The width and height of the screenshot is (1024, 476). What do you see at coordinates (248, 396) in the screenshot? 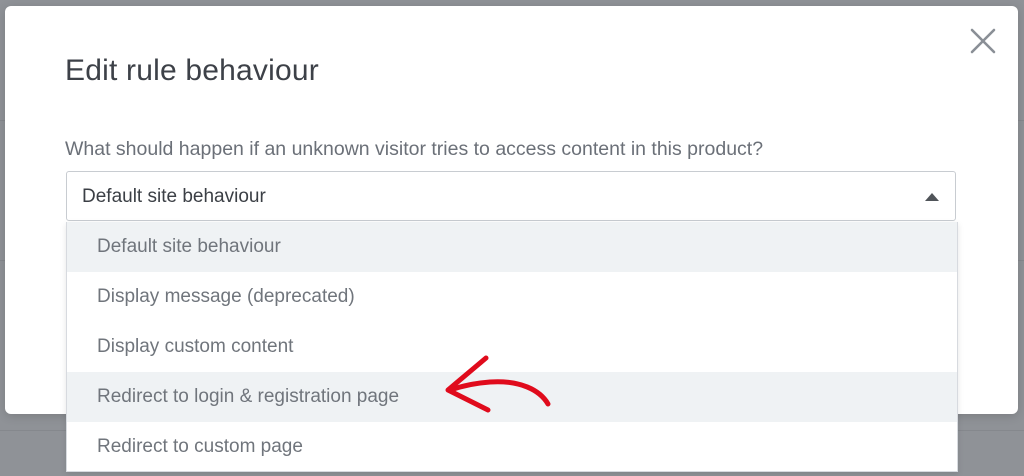
I see `option-label: Redirect to login & registration page` at bounding box center [248, 396].